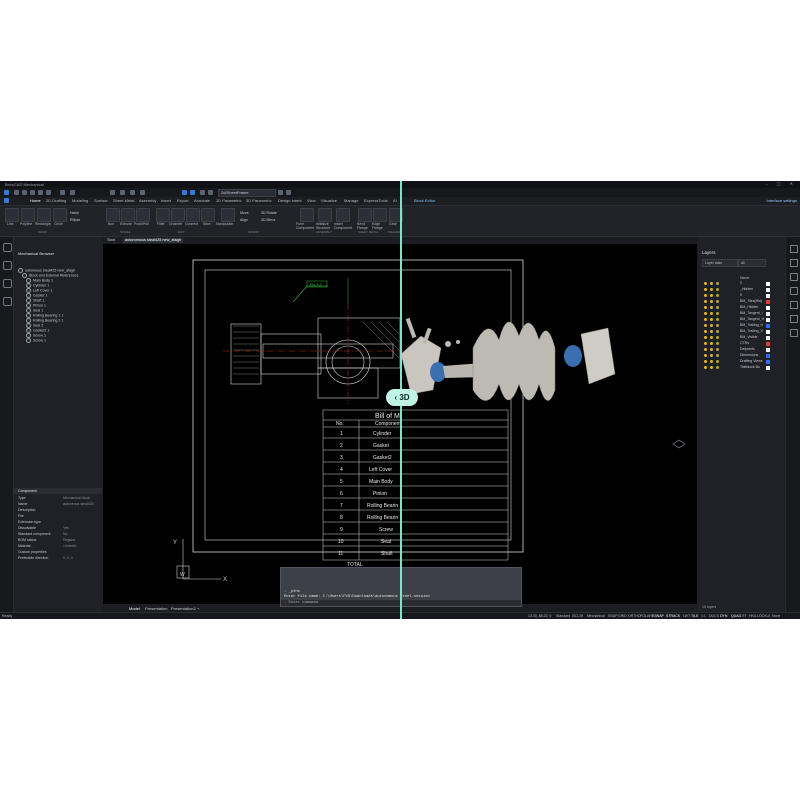 The width and height of the screenshot is (800, 800). I want to click on tab-2d-parametric: 2D Parametric, so click(229, 200).